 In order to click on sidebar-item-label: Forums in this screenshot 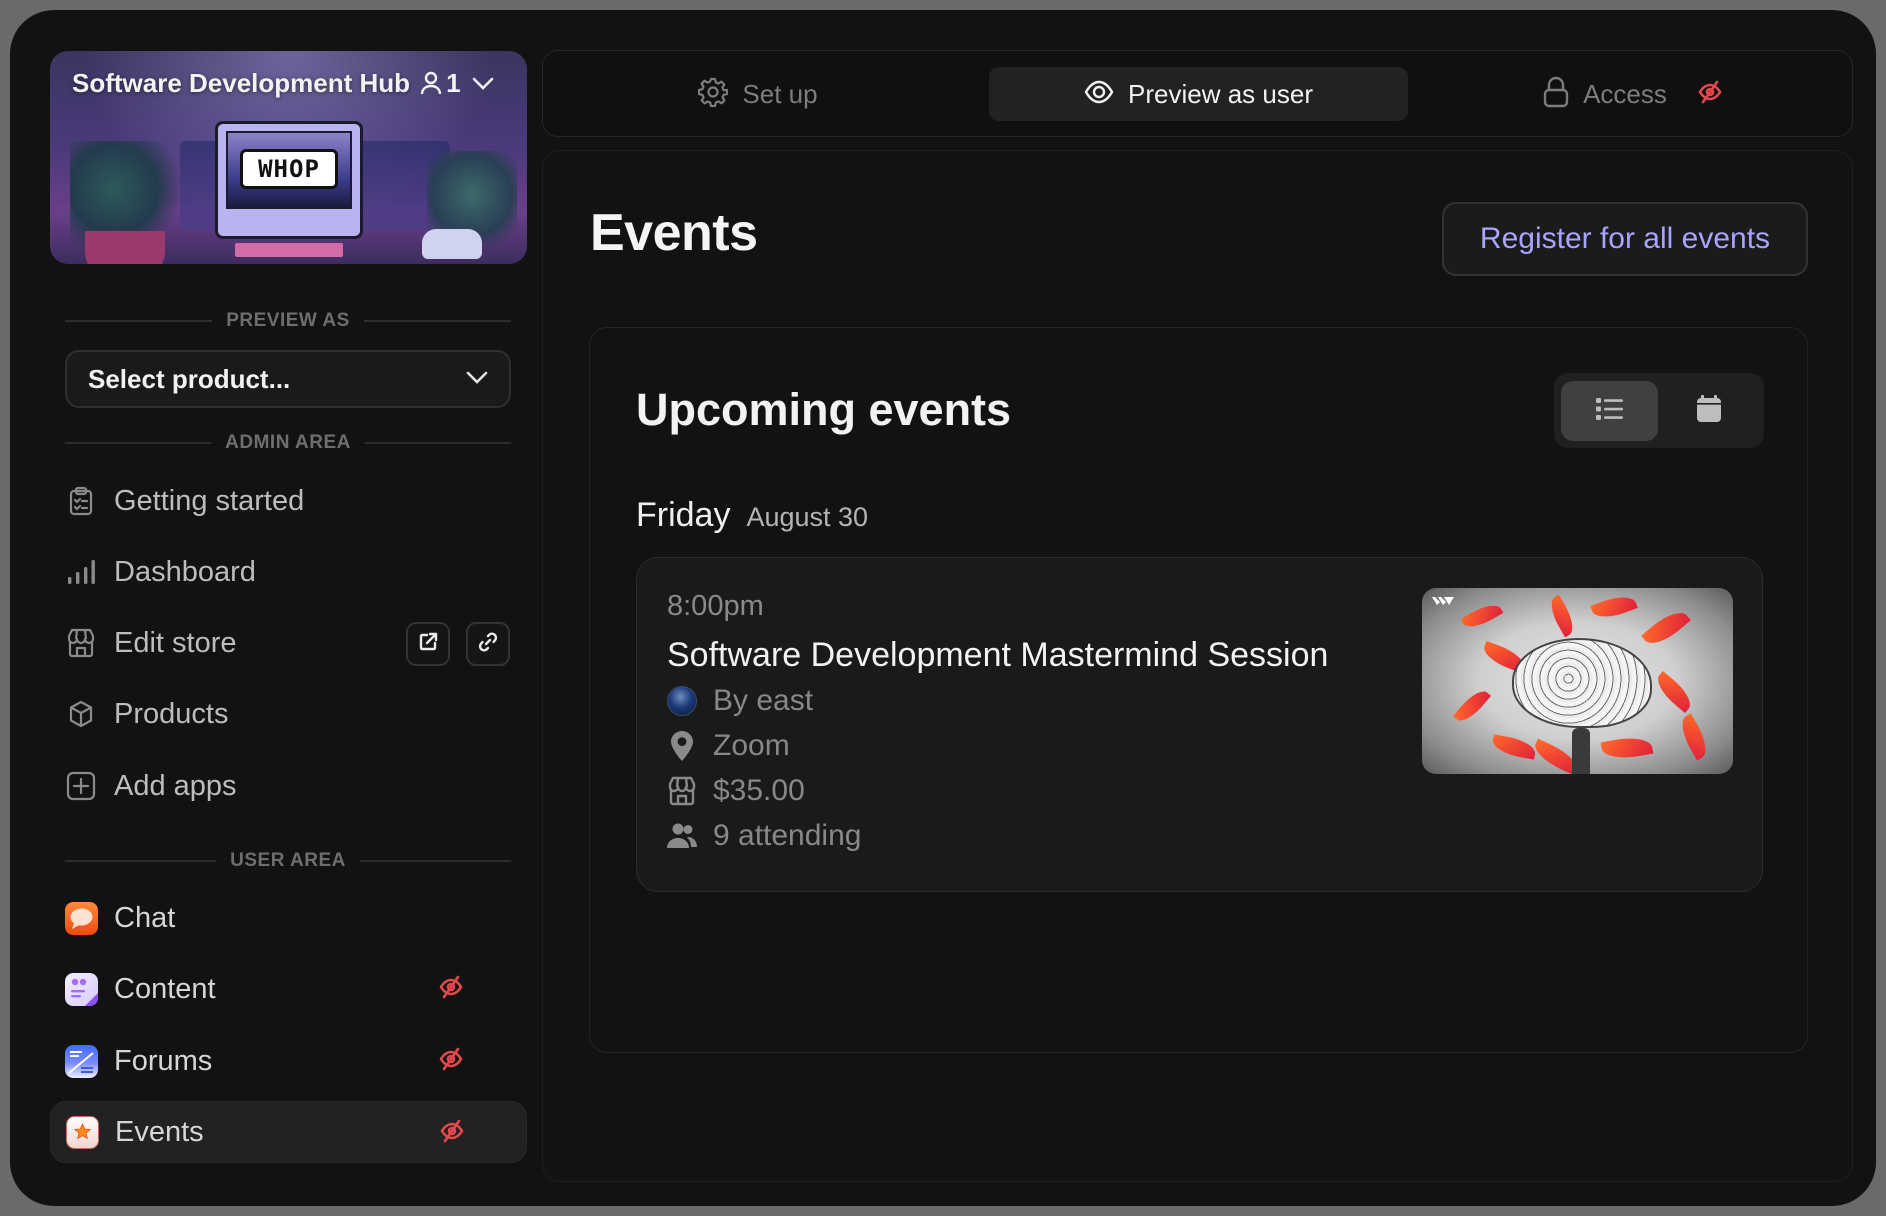, I will do `click(163, 1060)`.